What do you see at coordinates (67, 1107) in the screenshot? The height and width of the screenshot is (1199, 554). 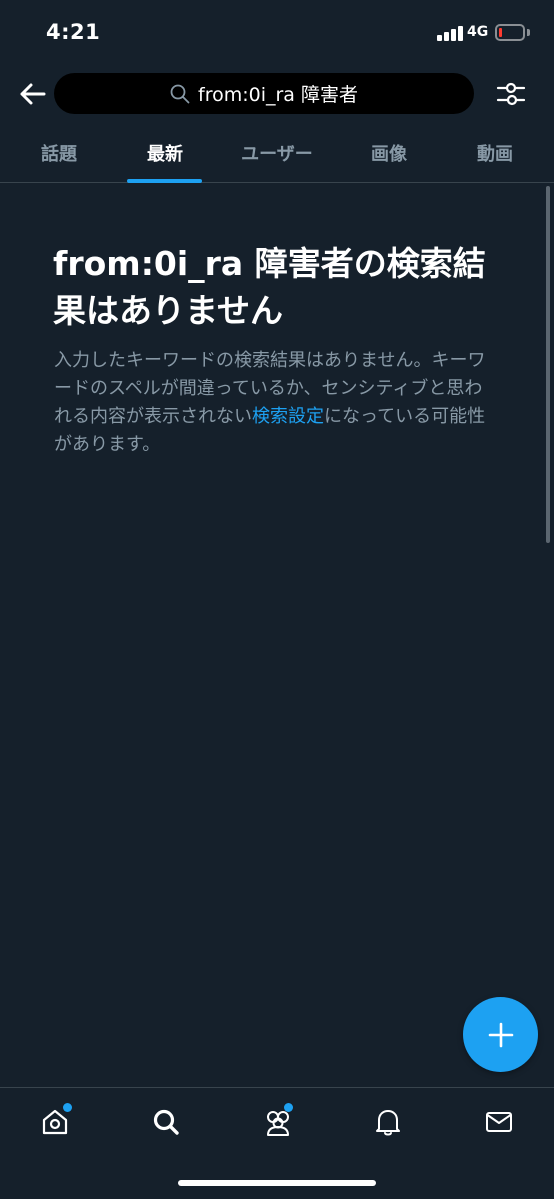 I see `home-notification-dot` at bounding box center [67, 1107].